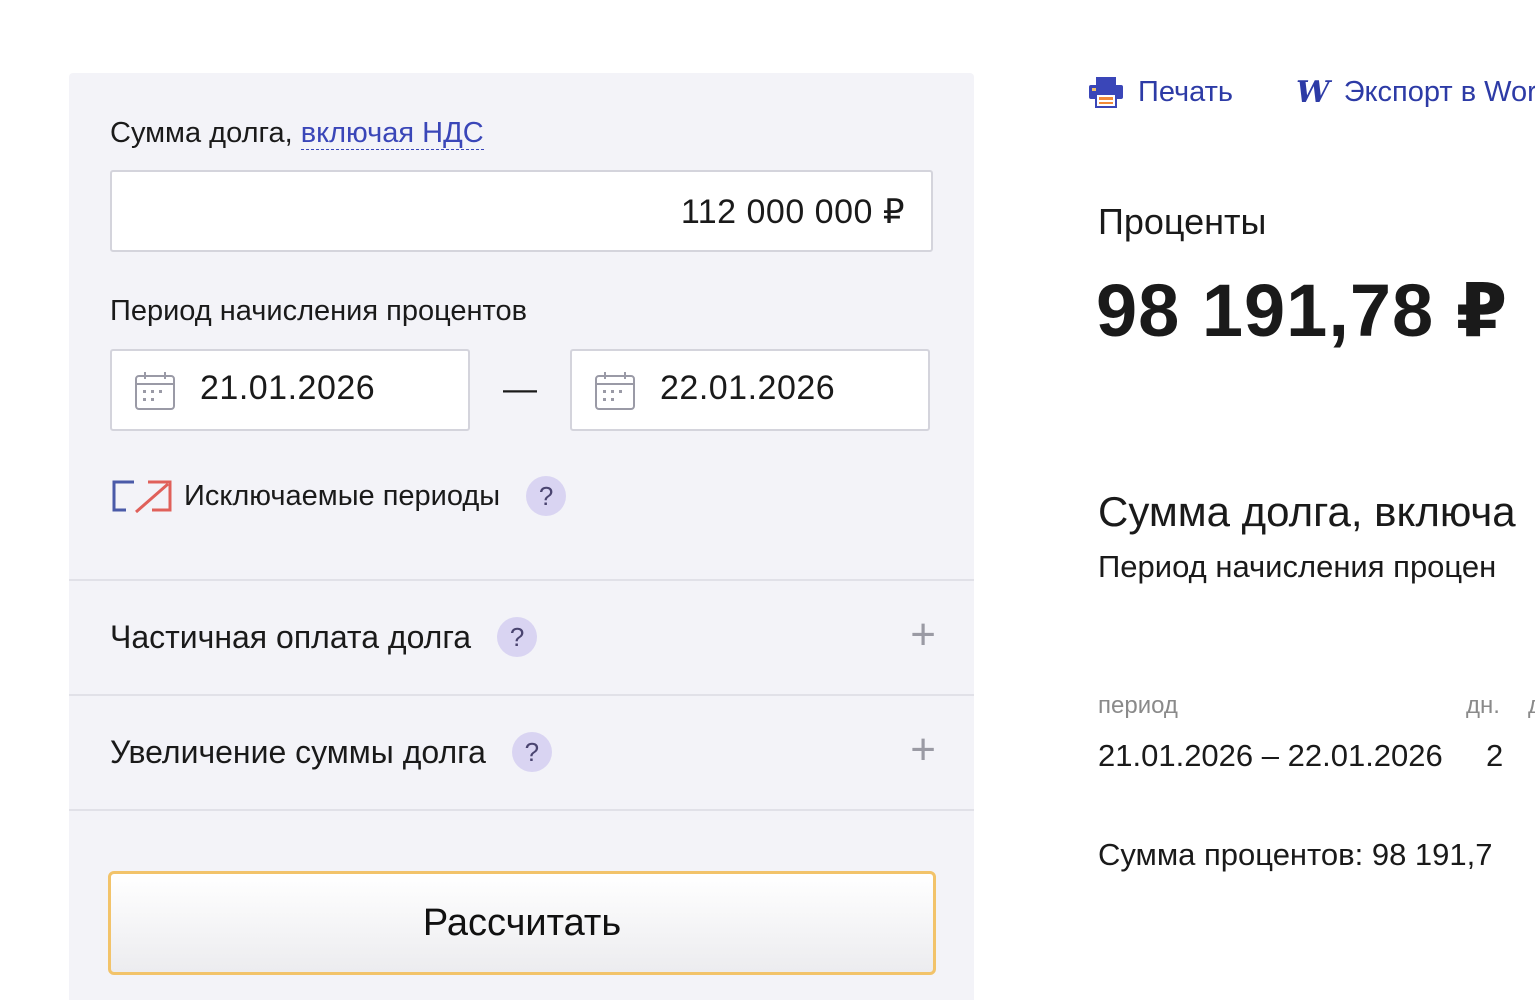  Describe the element at coordinates (298, 752) in the screenshot. I see `debt-increase-title: Увеличение суммы долга` at that location.